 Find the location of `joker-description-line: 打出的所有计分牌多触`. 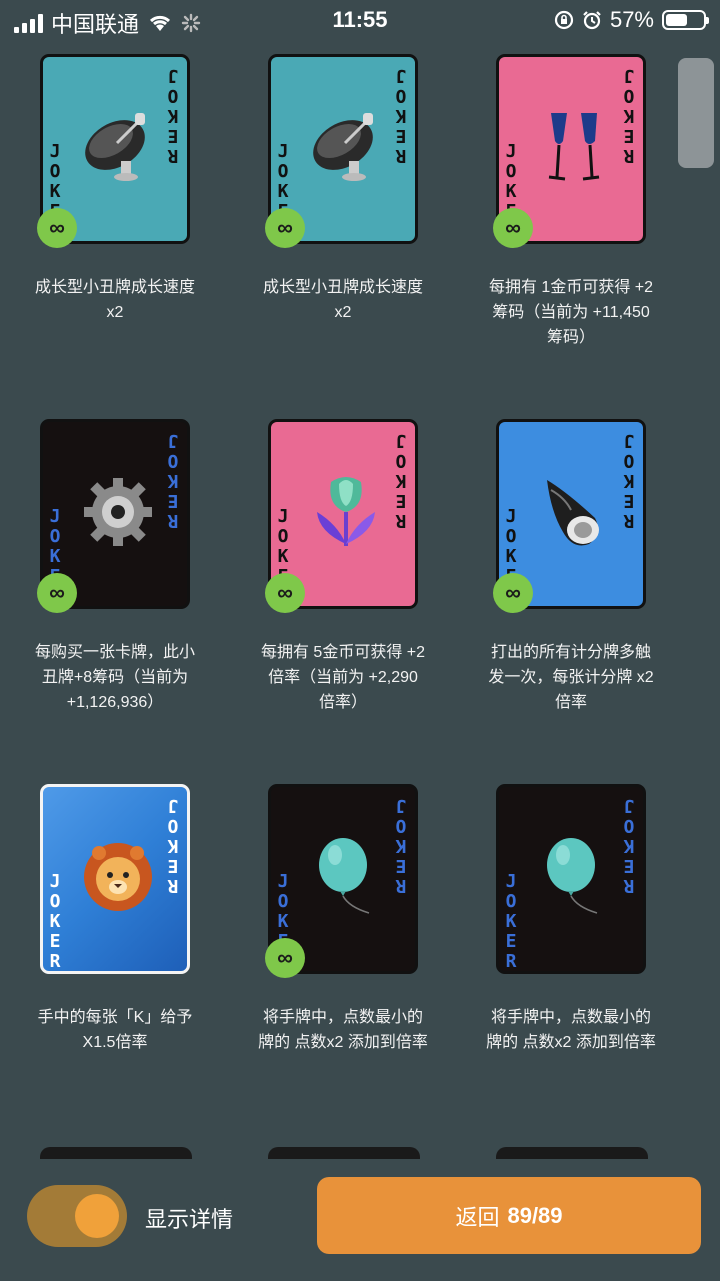

joker-description-line: 打出的所有计分牌多触 is located at coordinates (570, 652).